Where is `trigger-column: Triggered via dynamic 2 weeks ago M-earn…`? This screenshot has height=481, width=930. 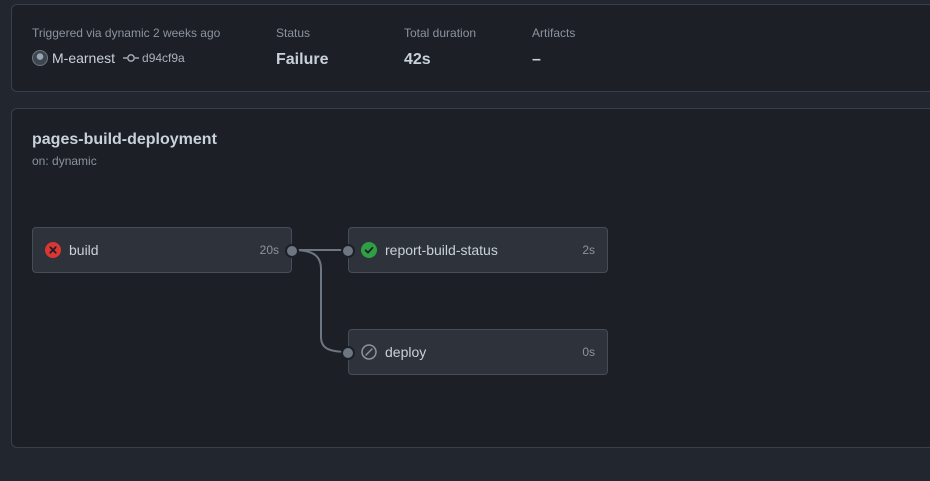 trigger-column: Triggered via dynamic 2 weeks ago M-earn… is located at coordinates (126, 46).